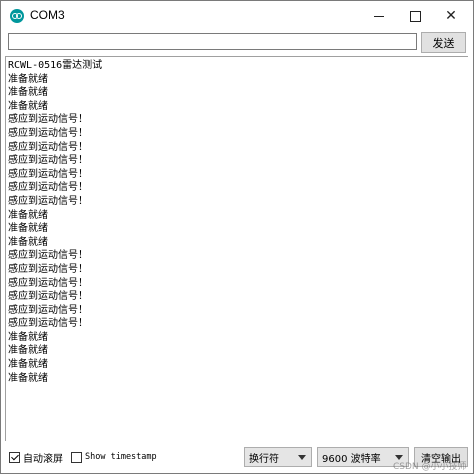  What do you see at coordinates (443, 42) in the screenshot?
I see `send-button: 发送` at bounding box center [443, 42].